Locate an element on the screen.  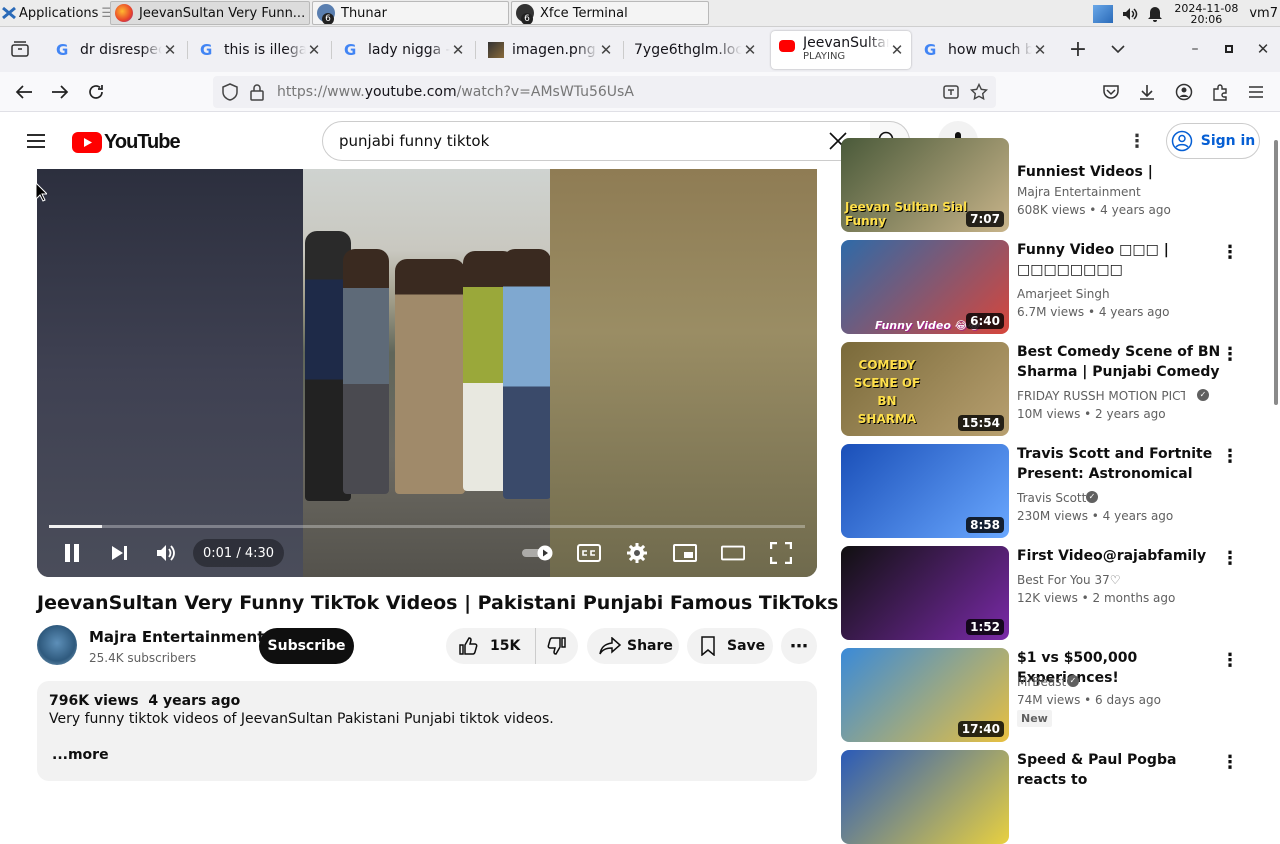
list-tabs-chevron-icon is located at coordinates (1118, 49).